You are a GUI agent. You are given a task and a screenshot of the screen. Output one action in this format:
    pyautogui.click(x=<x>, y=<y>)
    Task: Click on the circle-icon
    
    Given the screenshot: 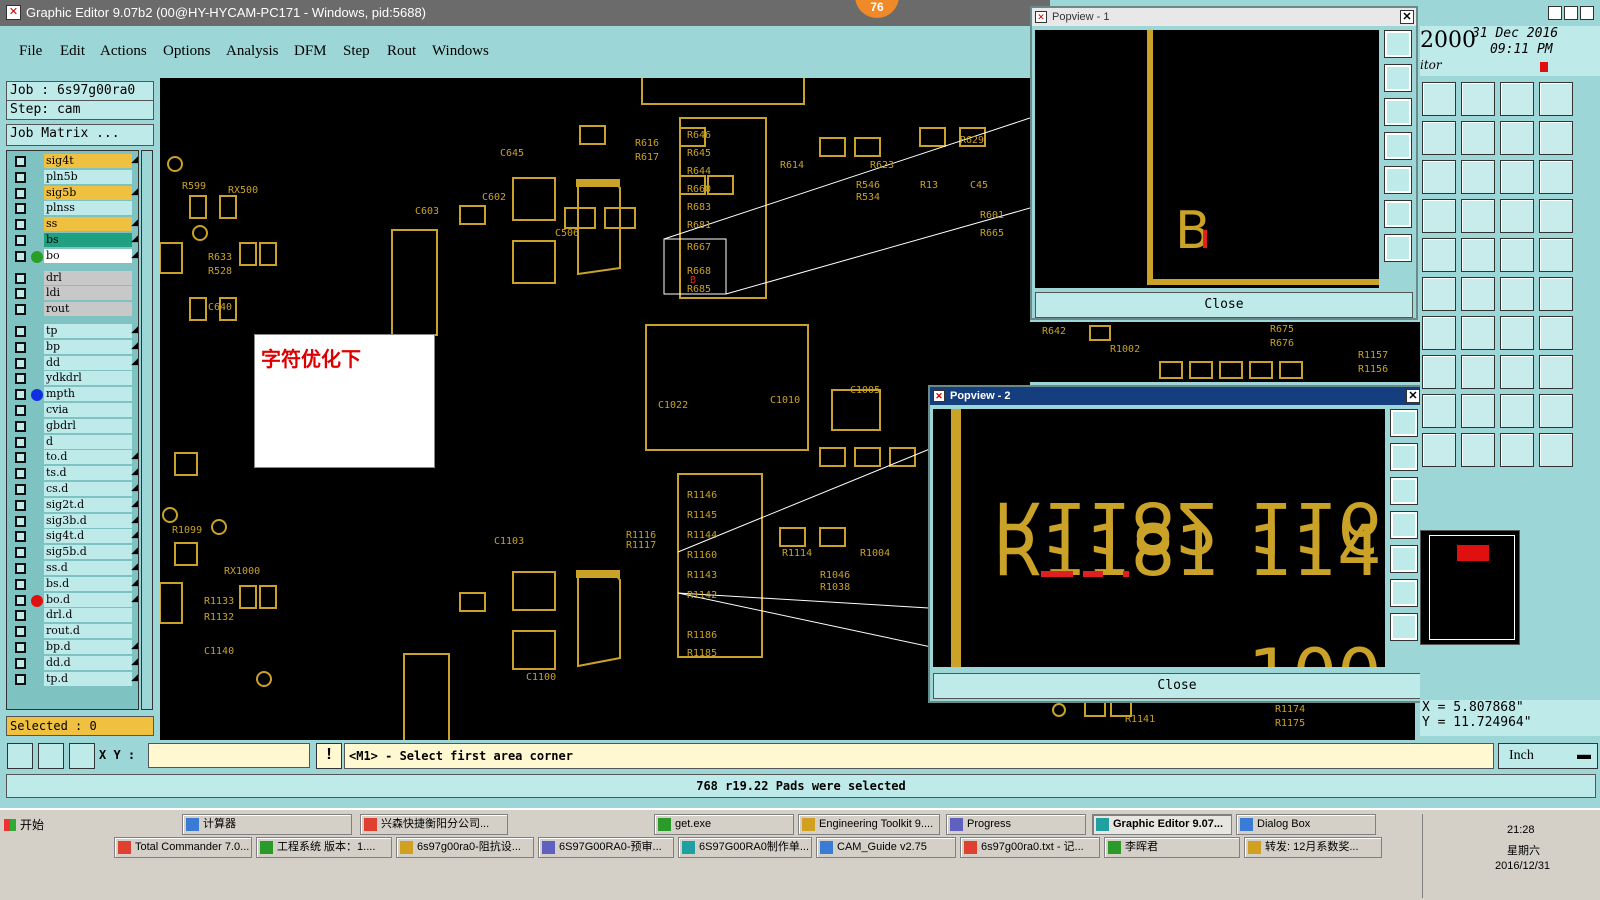 What is the action you would take?
    pyautogui.click(x=1556, y=255)
    